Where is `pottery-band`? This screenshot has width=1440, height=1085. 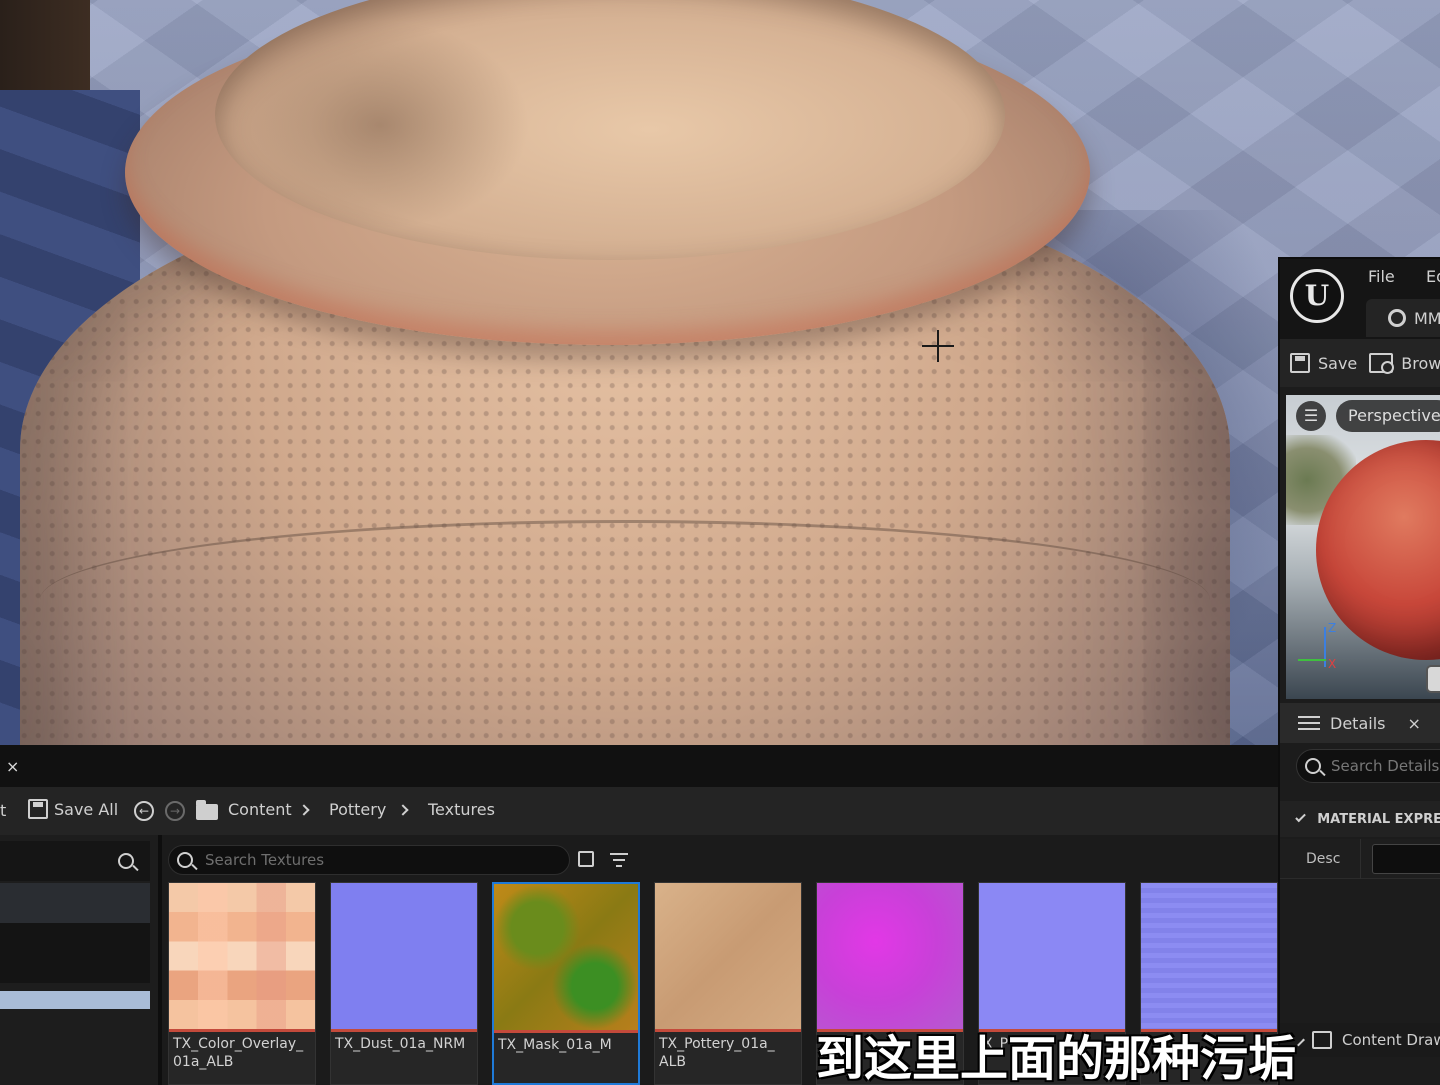 pottery-band is located at coordinates (625, 600).